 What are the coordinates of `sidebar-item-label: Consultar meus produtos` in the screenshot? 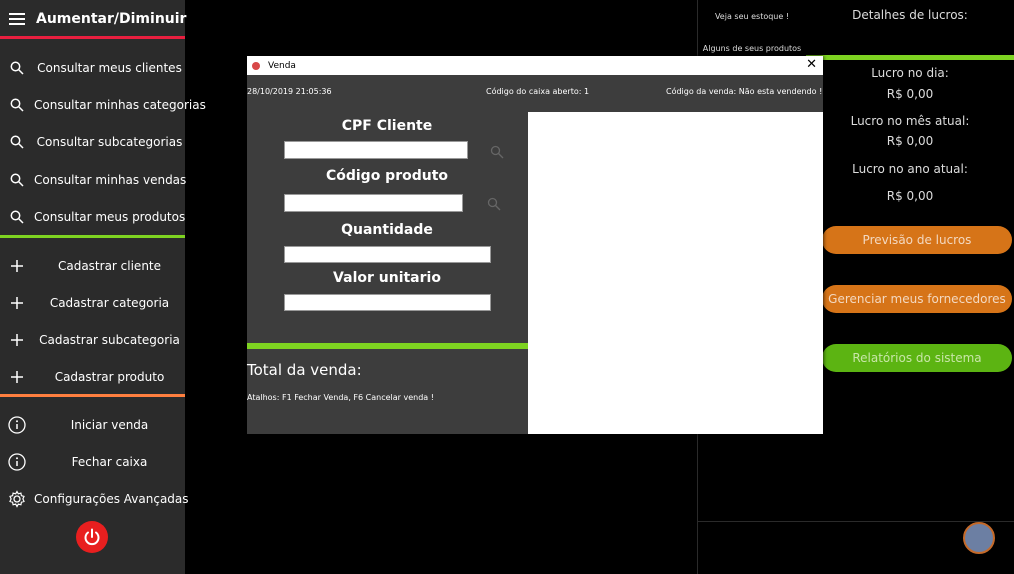 It's located at (110, 217).